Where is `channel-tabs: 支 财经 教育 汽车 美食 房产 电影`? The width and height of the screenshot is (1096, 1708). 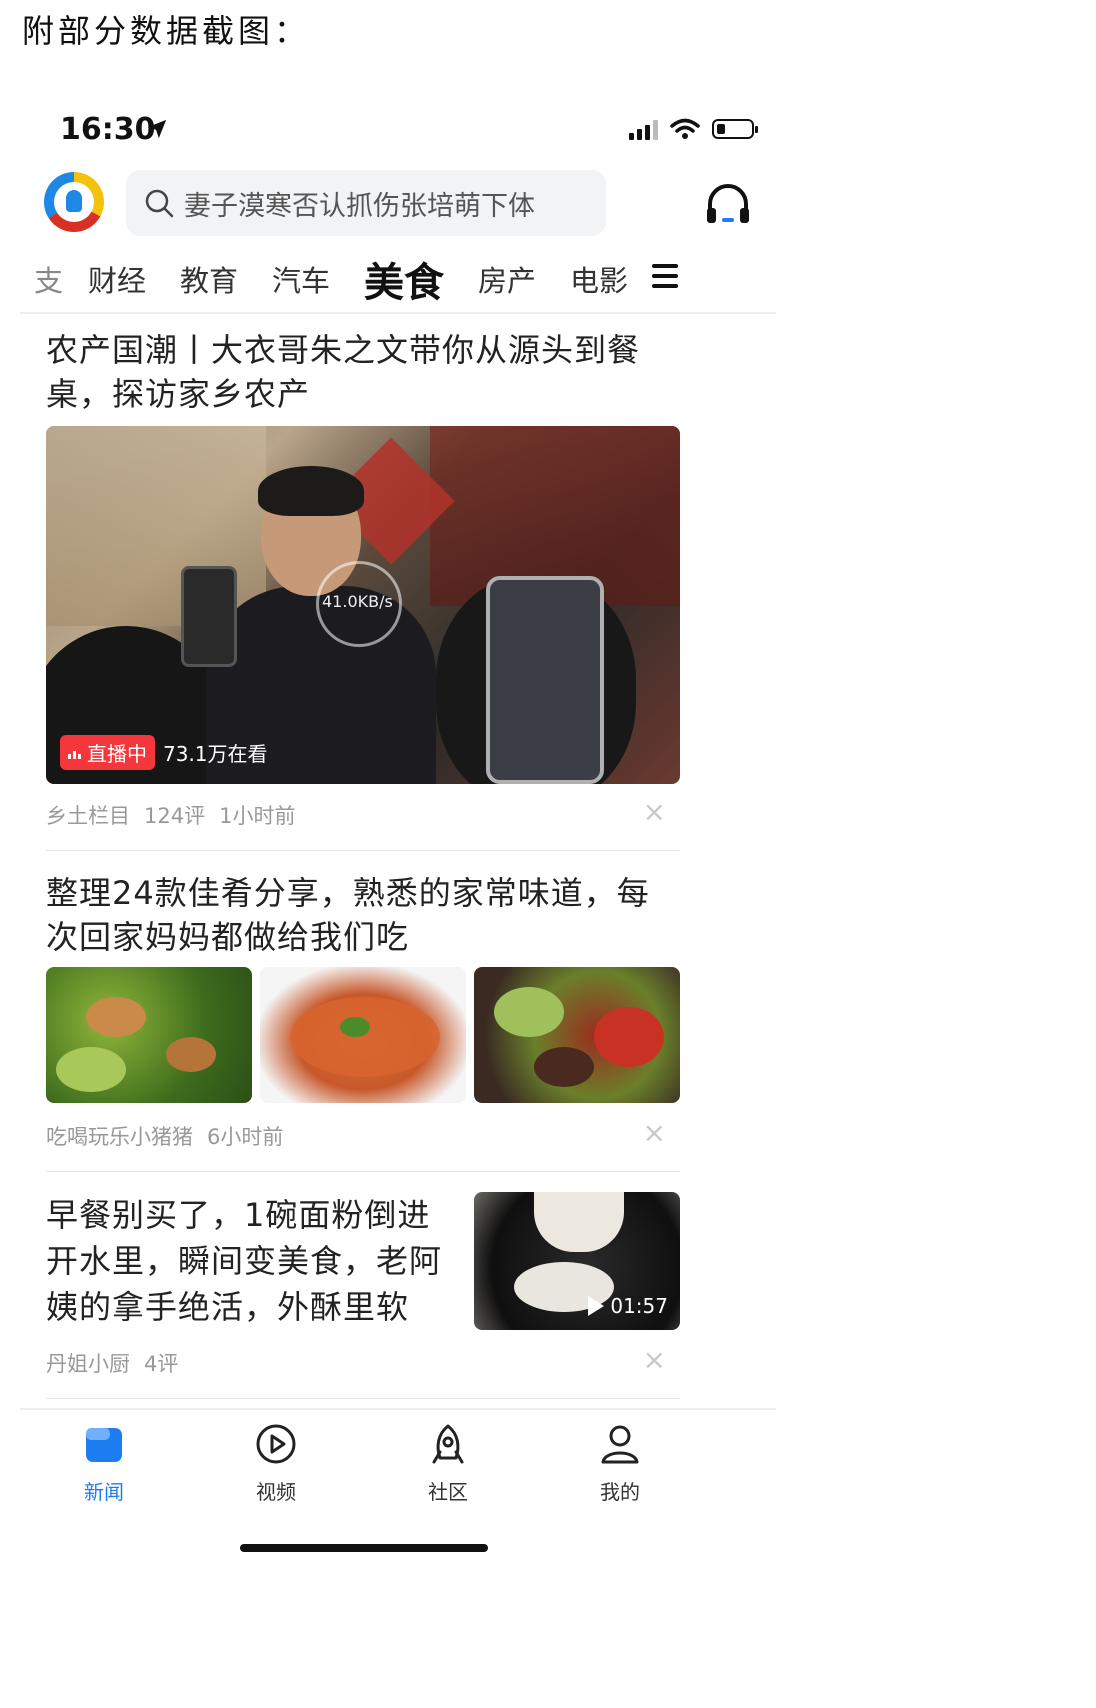 channel-tabs: 支 财经 教育 汽车 美食 房产 电影 is located at coordinates (398, 282).